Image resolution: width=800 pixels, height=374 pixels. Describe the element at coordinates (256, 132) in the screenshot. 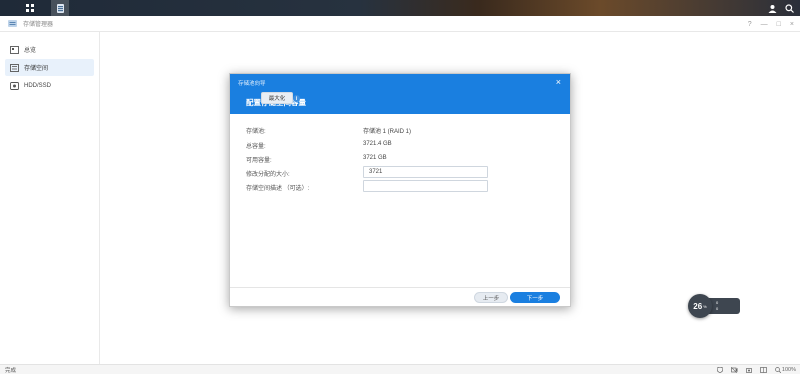

I see `field-label-pool: 存储池:` at that location.